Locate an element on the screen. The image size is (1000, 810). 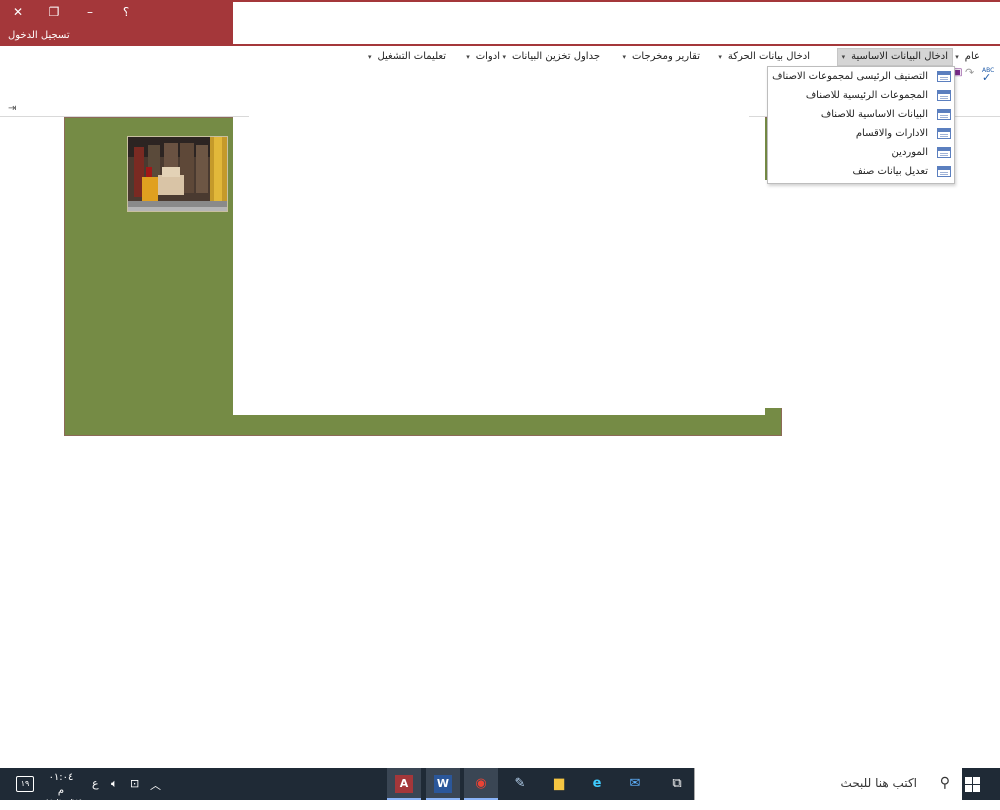
minimize-icon: – is located at coordinates (90, 12).